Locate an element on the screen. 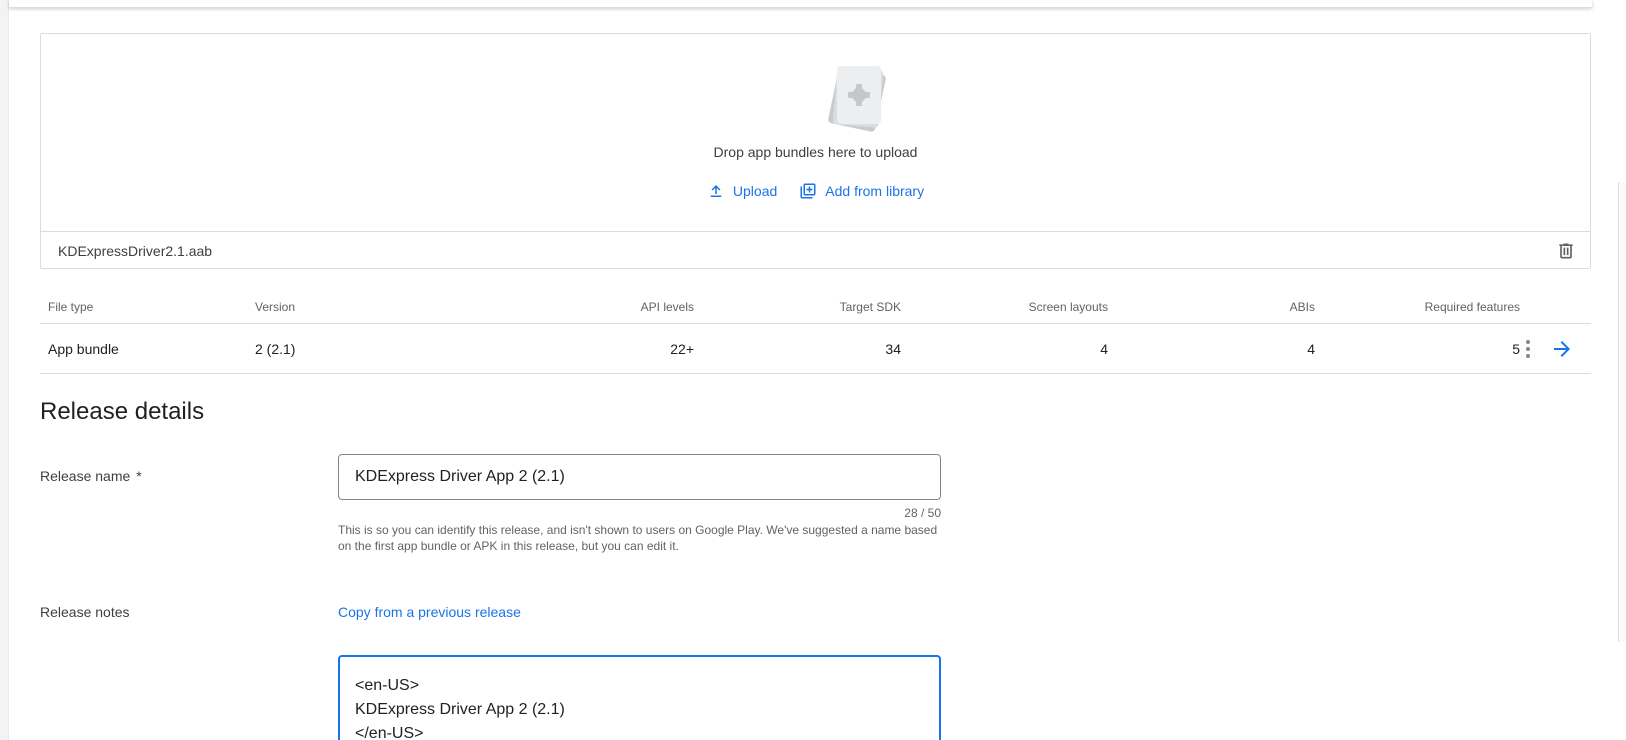 This screenshot has width=1626, height=740. character-counter: 28 / 50 is located at coordinates (922, 513).